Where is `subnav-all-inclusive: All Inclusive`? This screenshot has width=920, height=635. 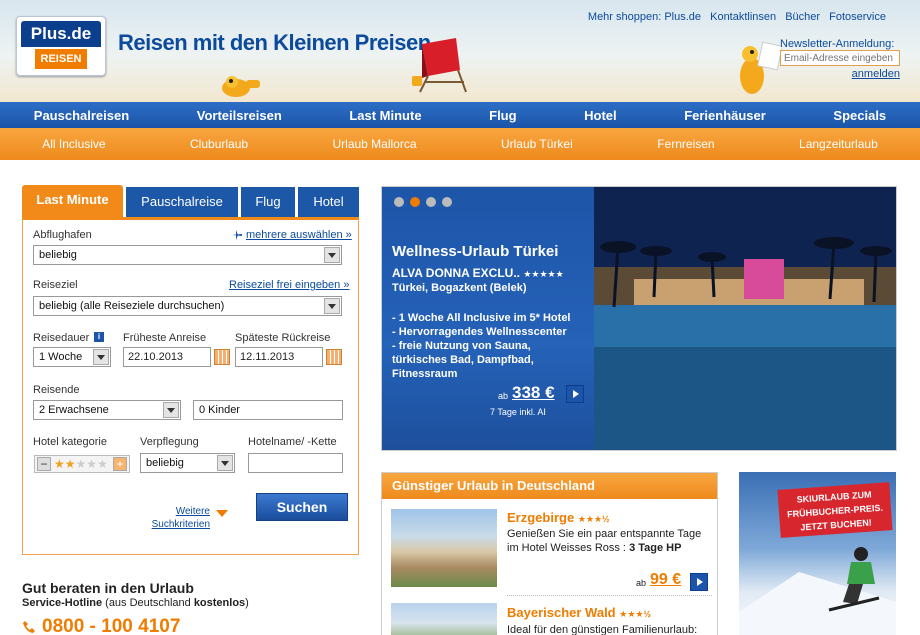 subnav-all-inclusive: All Inclusive is located at coordinates (73, 144).